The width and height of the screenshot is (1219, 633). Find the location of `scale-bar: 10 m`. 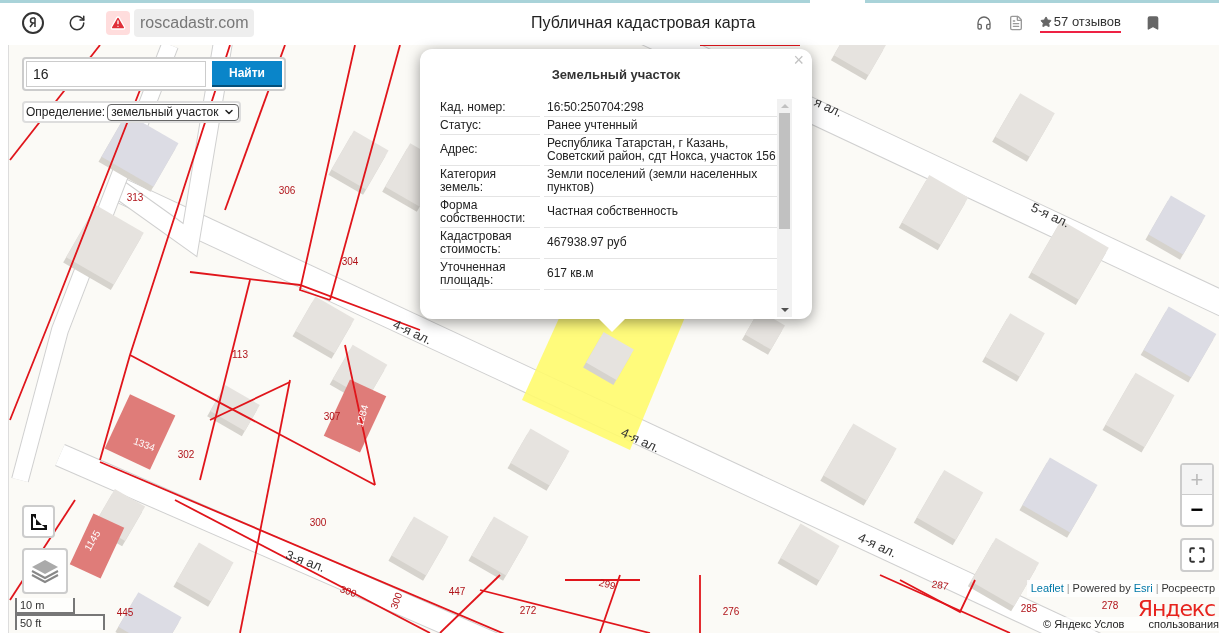

scale-bar: 10 m is located at coordinates (45, 606).